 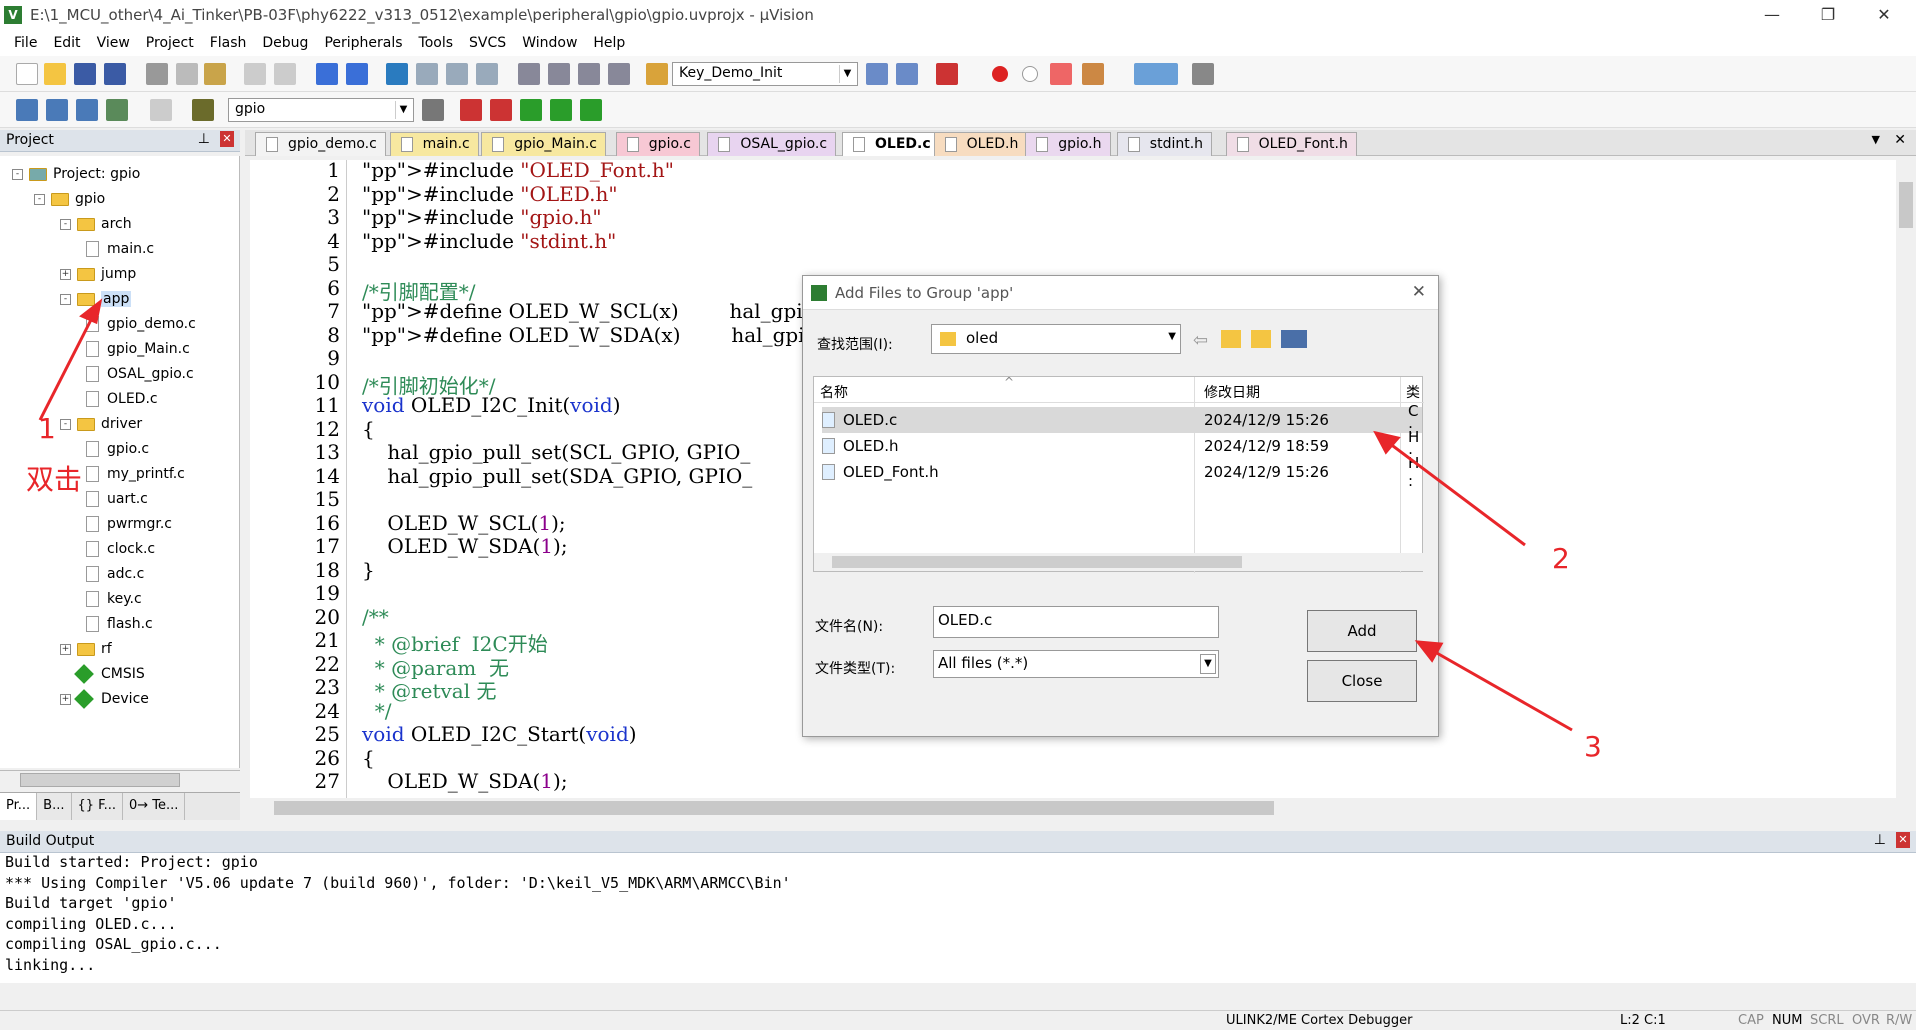 I want to click on file-extensions-icon, so click(x=471, y=110).